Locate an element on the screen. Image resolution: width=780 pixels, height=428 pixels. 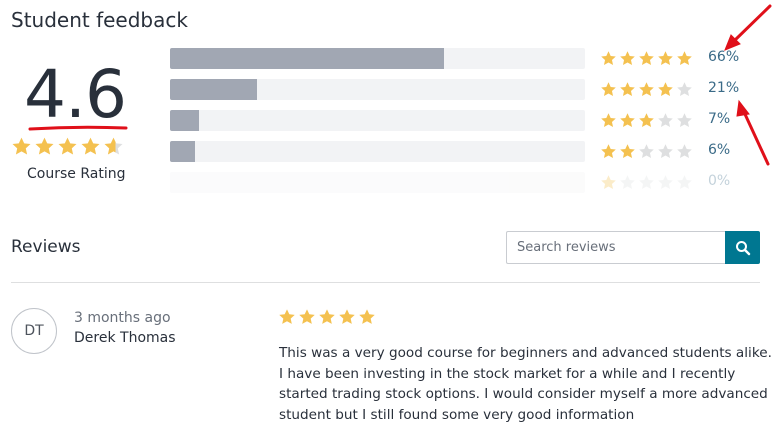
rating-filter-4-stars: 21% is located at coordinates (475, 90).